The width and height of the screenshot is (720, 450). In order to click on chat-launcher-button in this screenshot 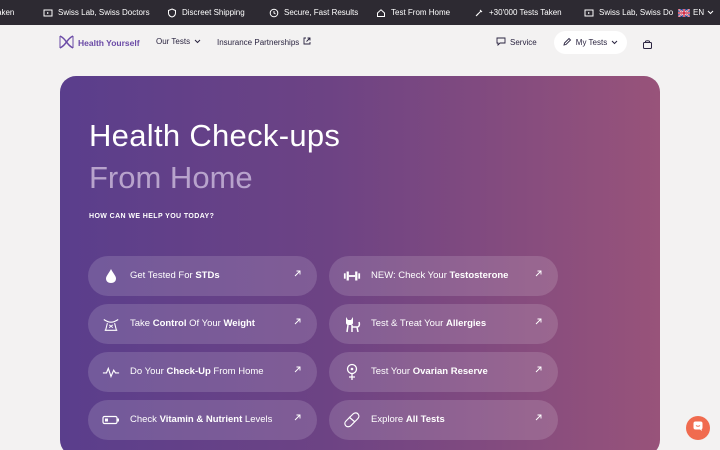, I will do `click(698, 428)`.